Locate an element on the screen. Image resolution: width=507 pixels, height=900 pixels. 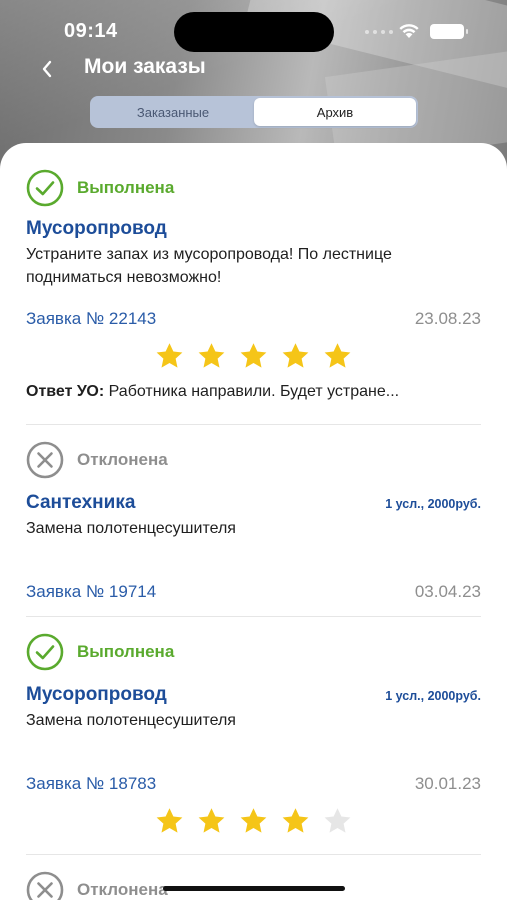
navigation-bar: Мои заказы is located at coordinates (253, 68).